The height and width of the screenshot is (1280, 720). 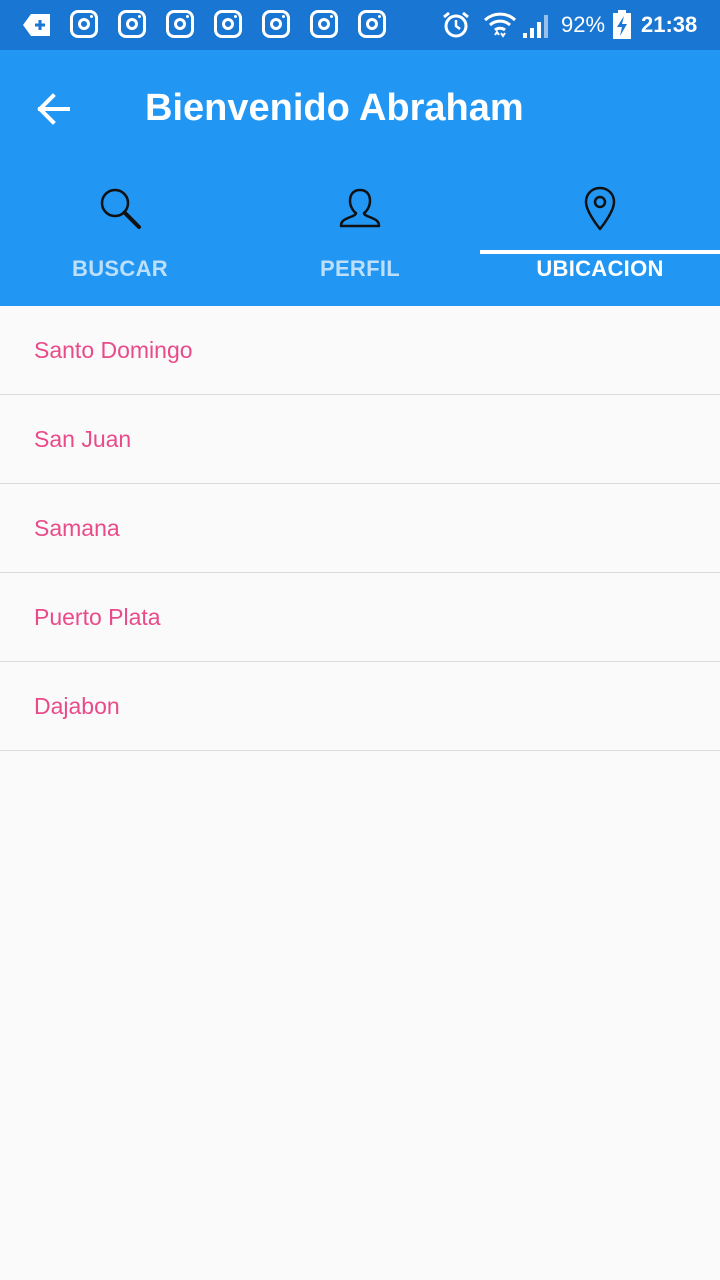 I want to click on signal-icon, so click(x=535, y=26).